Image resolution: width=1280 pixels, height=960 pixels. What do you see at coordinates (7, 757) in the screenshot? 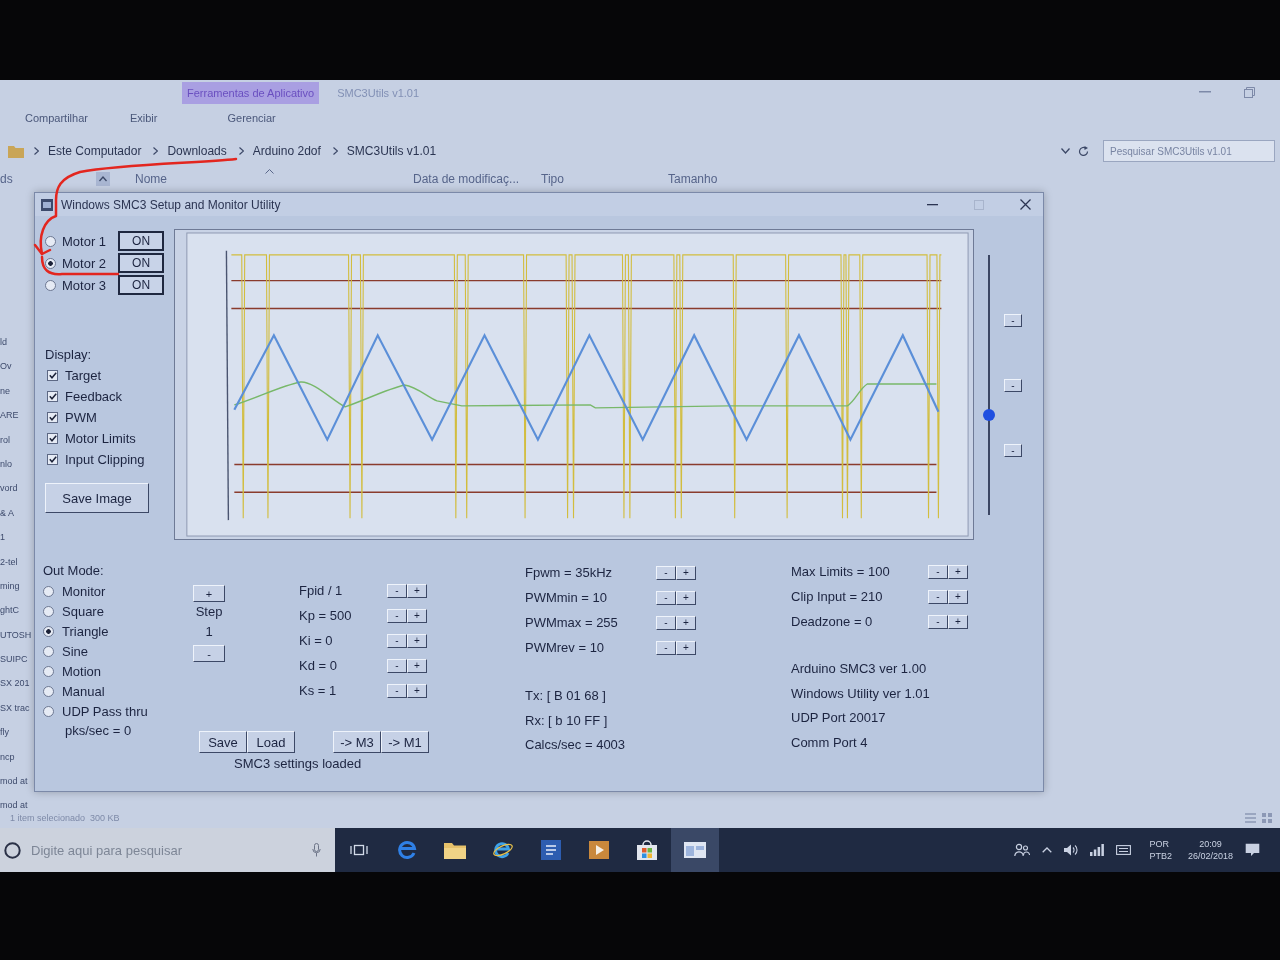
I see `nav-item-label: ncp` at bounding box center [7, 757].